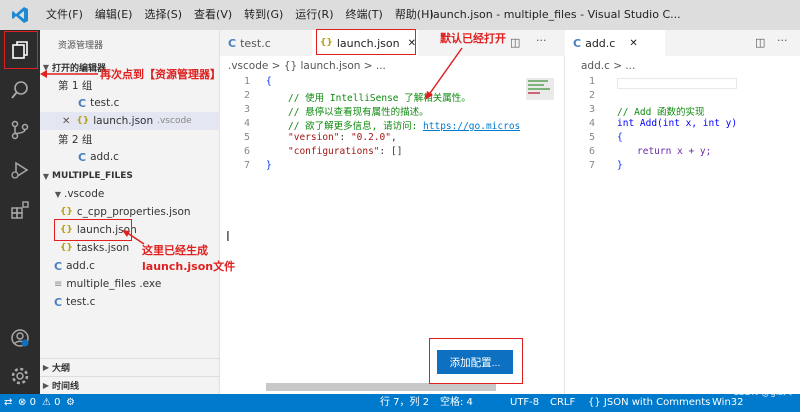  I want to click on menu-view: 查看(V), so click(213, 15).